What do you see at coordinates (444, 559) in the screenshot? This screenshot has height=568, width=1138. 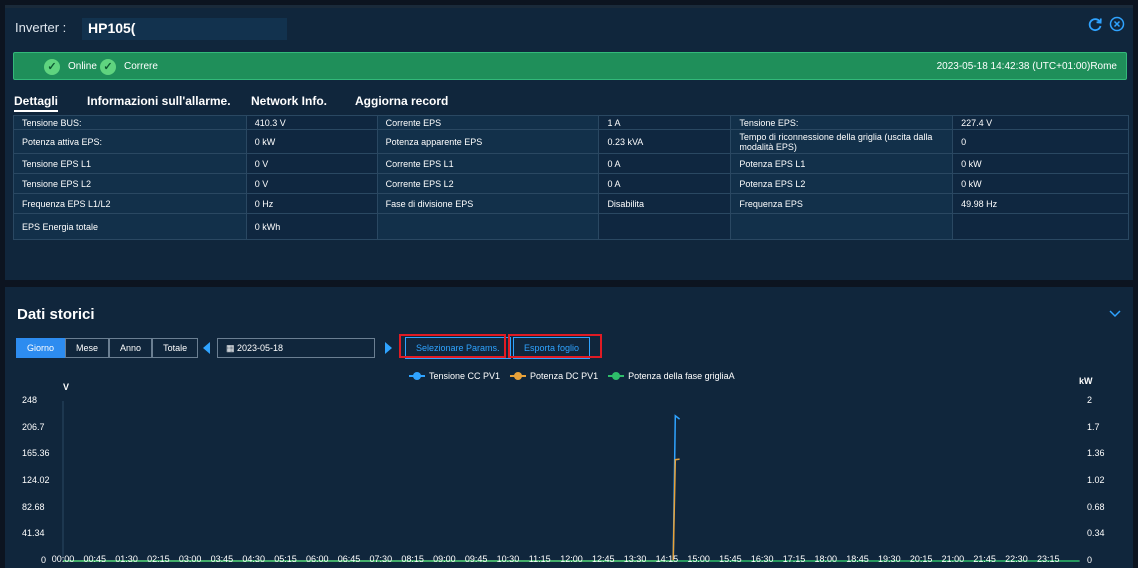 I see `x-tick: 09:00` at bounding box center [444, 559].